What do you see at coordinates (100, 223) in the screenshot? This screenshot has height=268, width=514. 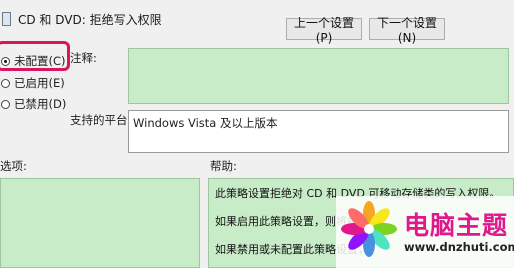 I see `options-panel` at bounding box center [100, 223].